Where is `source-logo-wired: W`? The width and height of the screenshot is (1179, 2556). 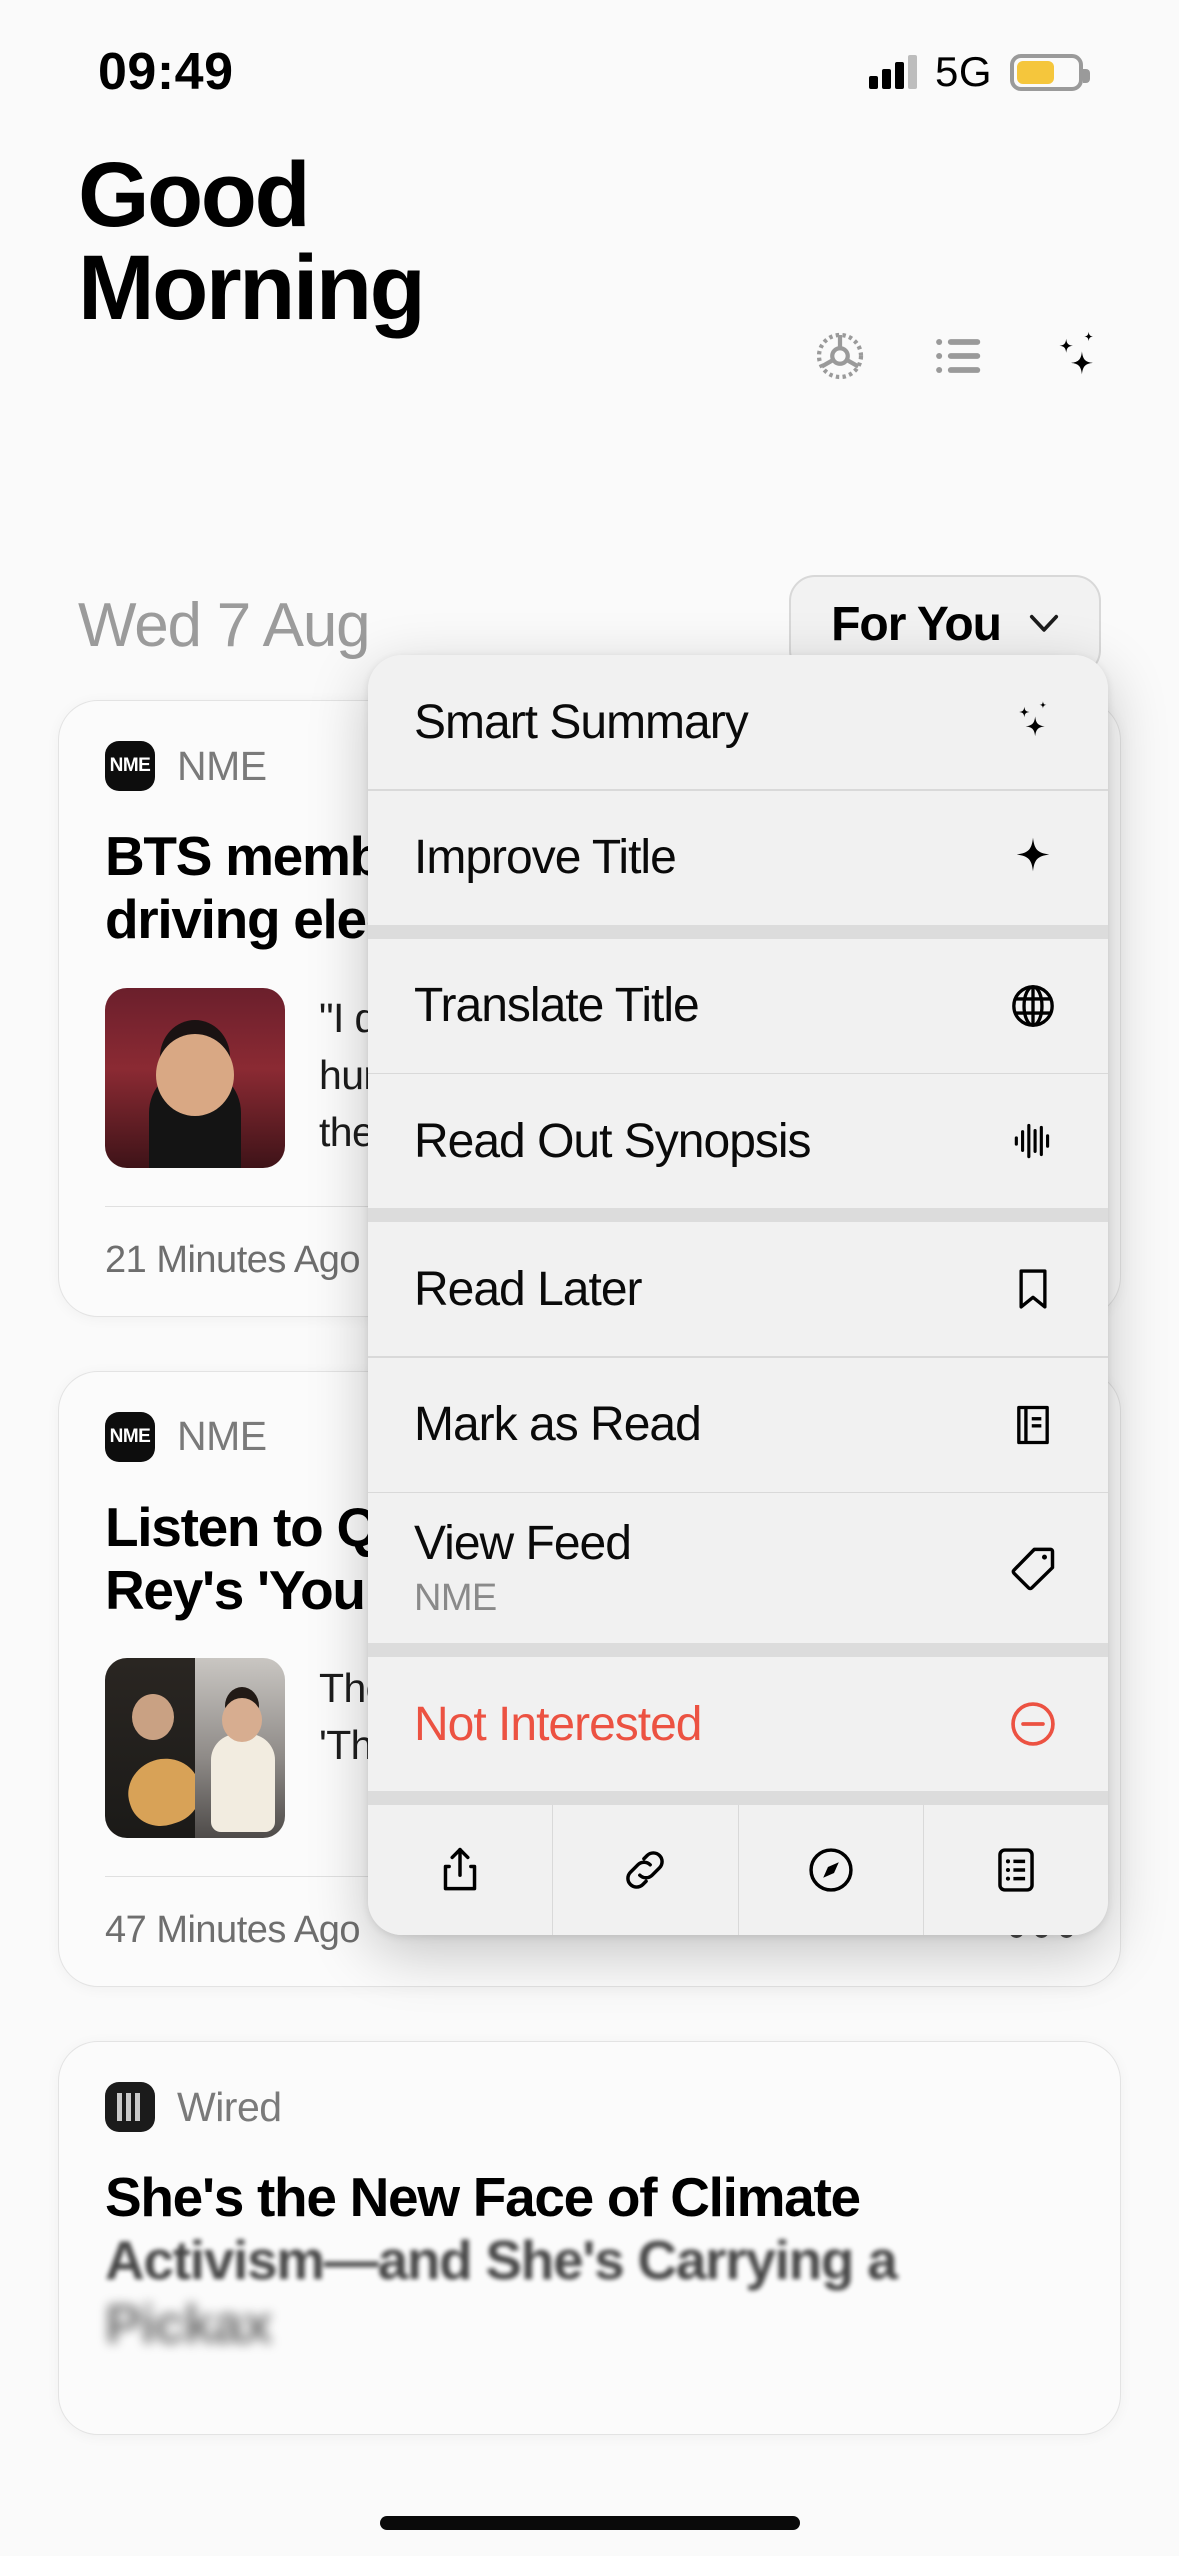
source-logo-wired: W is located at coordinates (130, 2107).